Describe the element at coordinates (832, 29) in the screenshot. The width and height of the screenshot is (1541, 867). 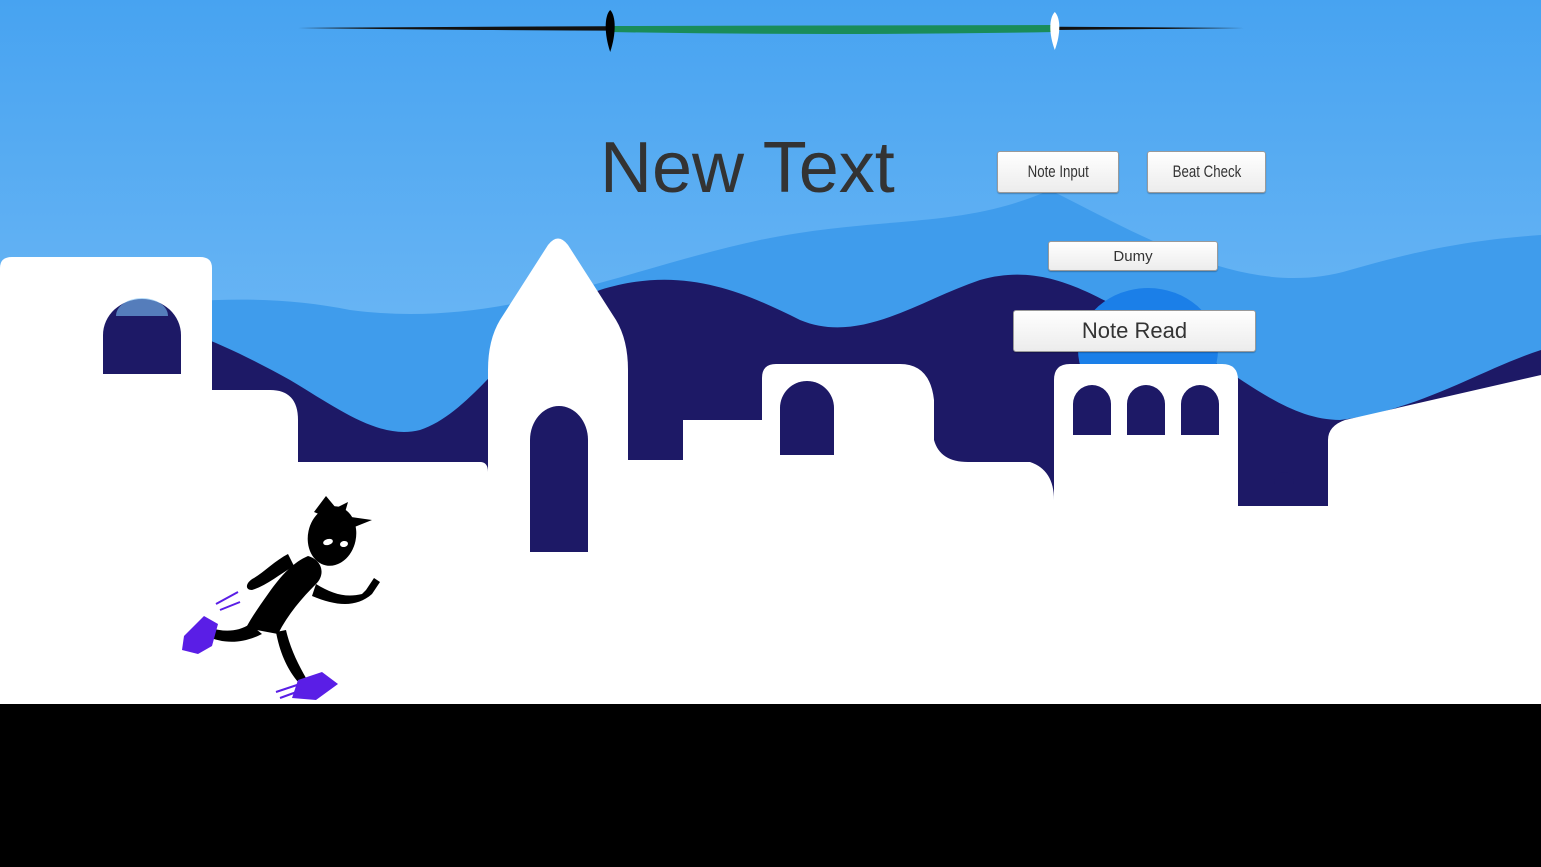
I see `slider-fill` at that location.